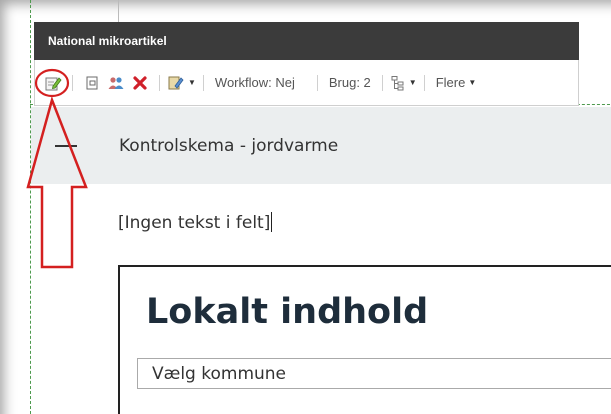 The image size is (611, 414). Describe the element at coordinates (287, 312) in the screenshot. I see `local-content-title: Lokalt indhold` at that location.